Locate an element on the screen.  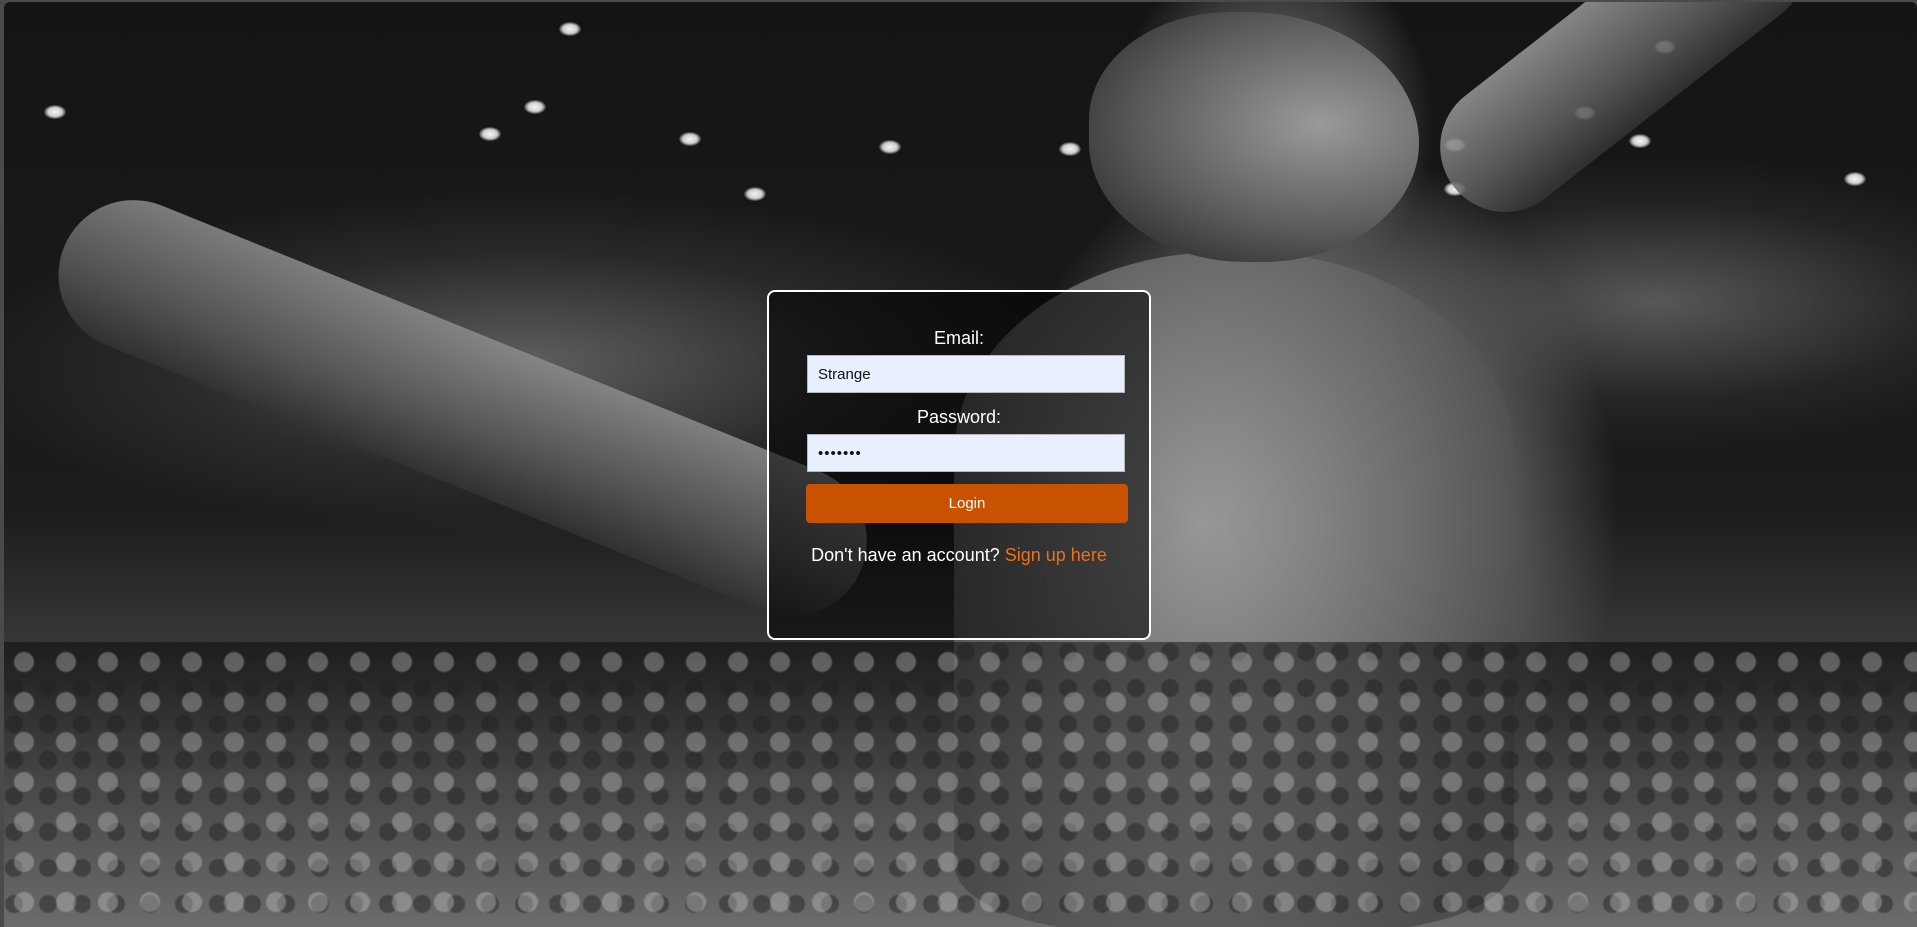
signup-prompt-row: Don't have an account? Sign up here is located at coordinates (959, 555).